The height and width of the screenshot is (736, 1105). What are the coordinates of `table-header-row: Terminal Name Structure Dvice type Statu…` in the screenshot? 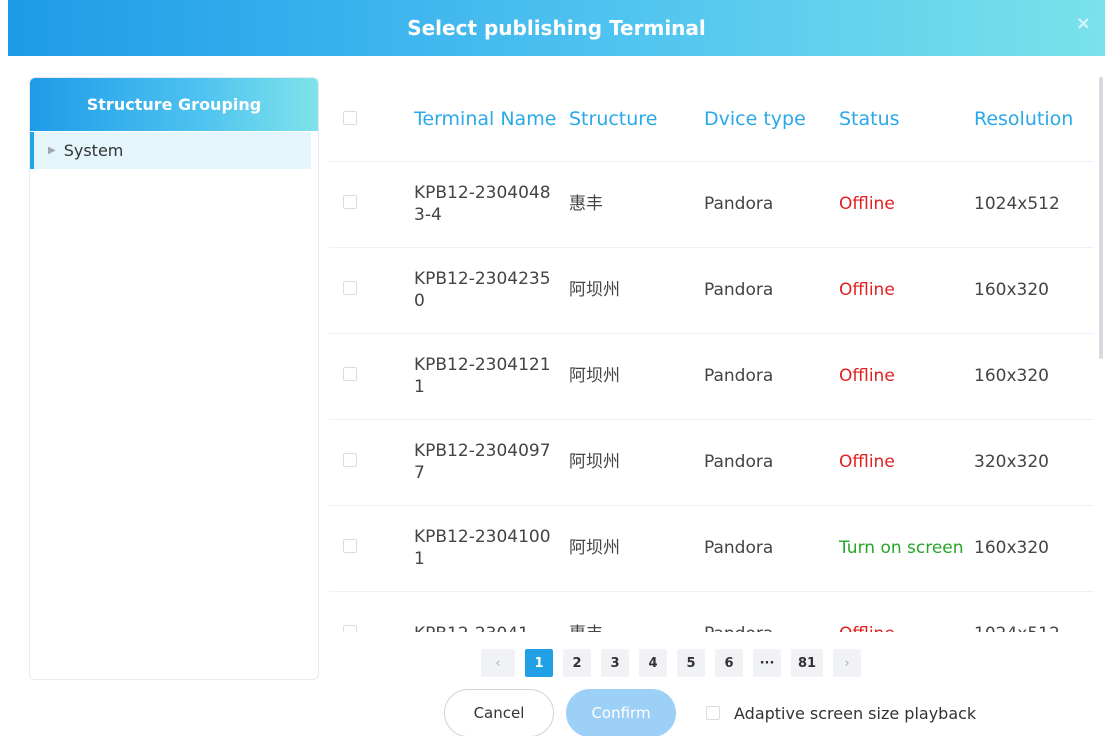 It's located at (711, 119).